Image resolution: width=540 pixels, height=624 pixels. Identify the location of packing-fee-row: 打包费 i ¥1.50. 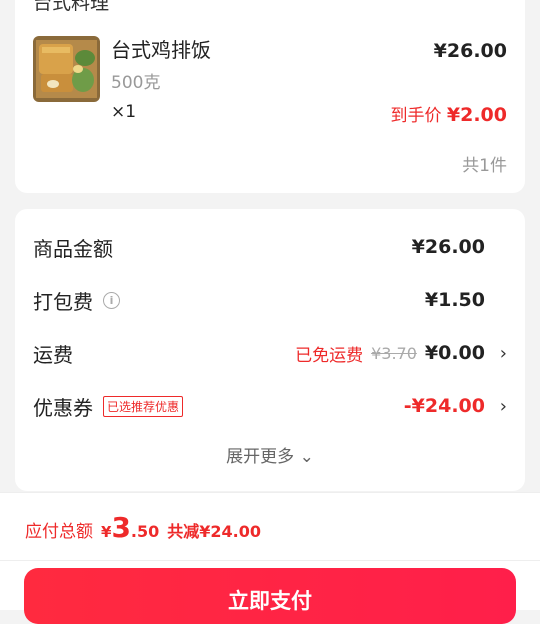
(270, 300).